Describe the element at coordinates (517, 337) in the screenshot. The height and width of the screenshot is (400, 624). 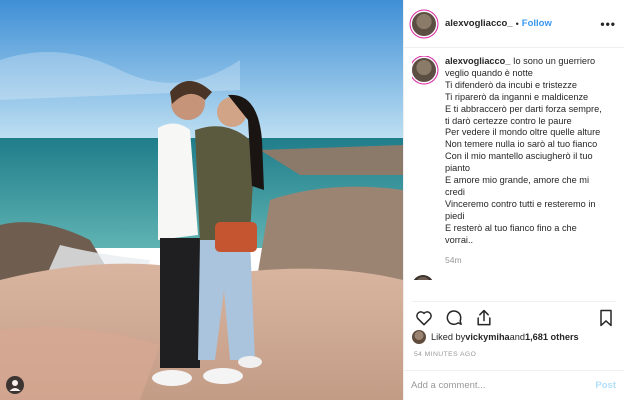
I see `likes-and: and` at that location.